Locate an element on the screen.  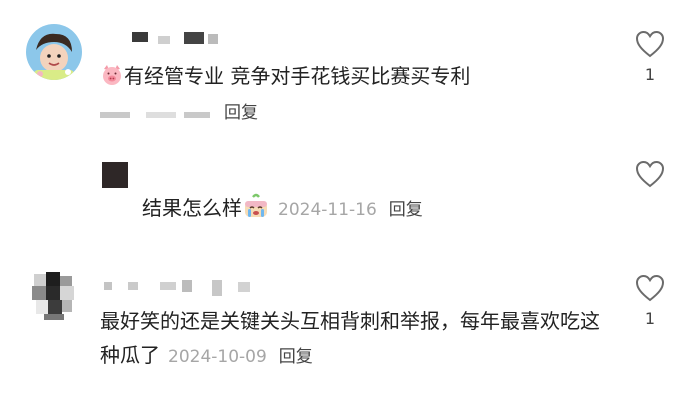
comment-text: 结果怎么样 is located at coordinates (192, 208).